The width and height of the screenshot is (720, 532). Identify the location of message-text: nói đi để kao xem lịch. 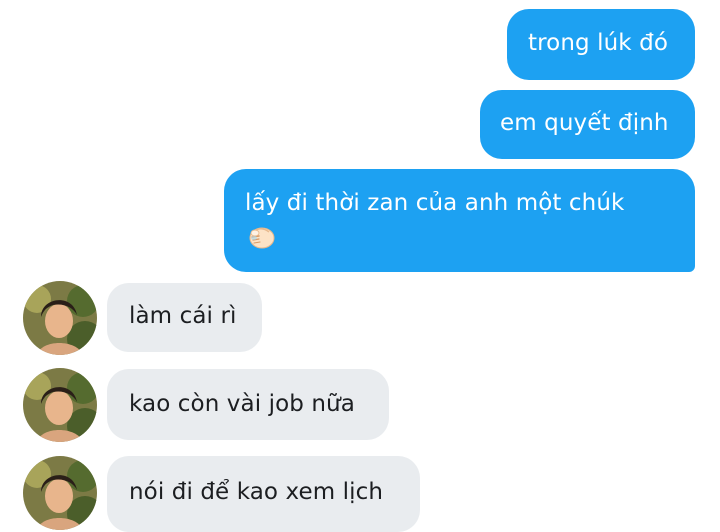
(256, 492).